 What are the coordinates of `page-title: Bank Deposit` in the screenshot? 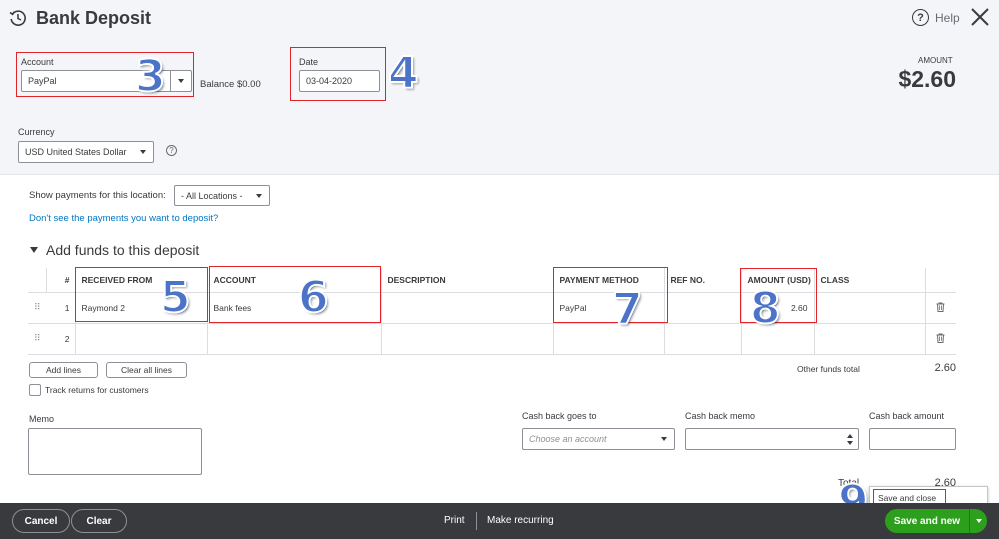 It's located at (94, 18).